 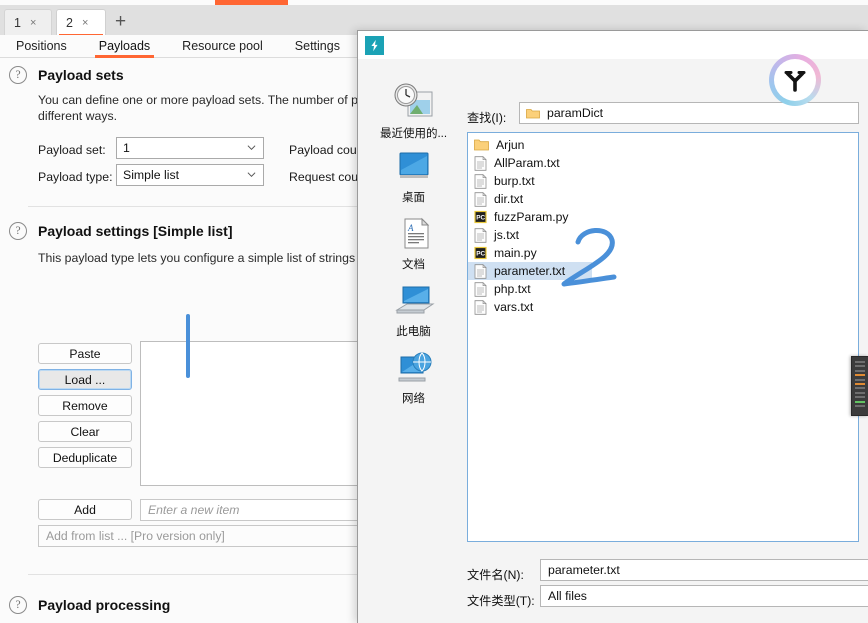 What do you see at coordinates (323, 150) in the screenshot?
I see `payload-count-label: Payload cou` at bounding box center [323, 150].